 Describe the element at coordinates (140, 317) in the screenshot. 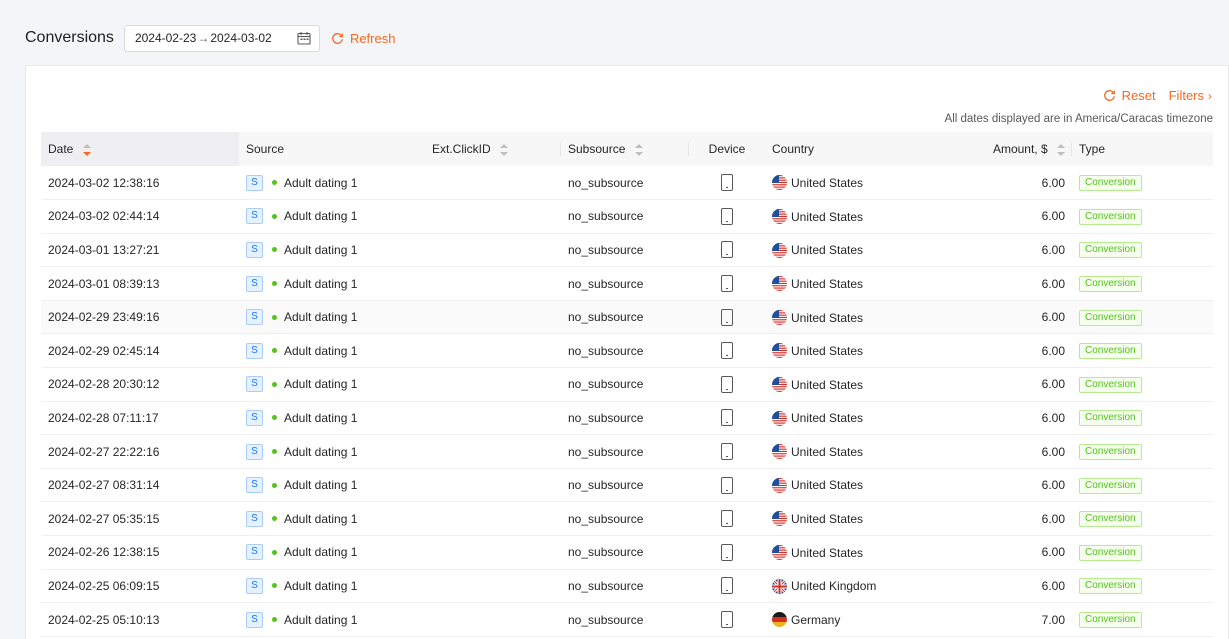

I see `cell-date: 2024-02-29 23:49:16` at that location.